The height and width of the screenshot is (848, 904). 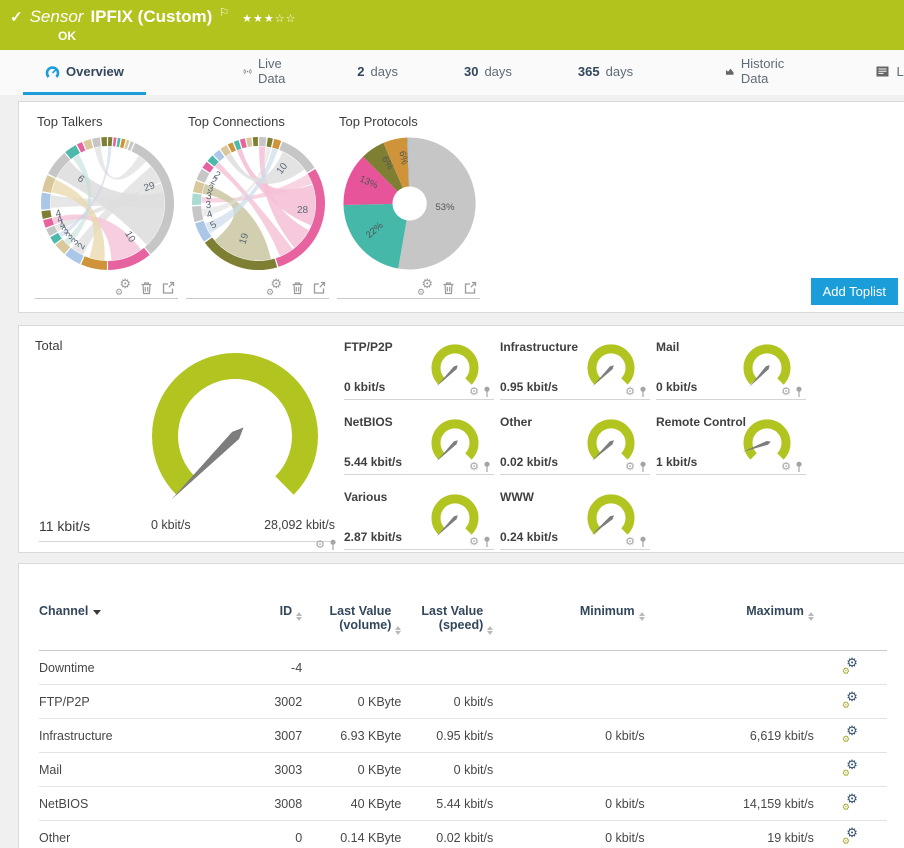 What do you see at coordinates (569, 625) in the screenshot?
I see `column-header-minimum: Minimum` at bounding box center [569, 625].